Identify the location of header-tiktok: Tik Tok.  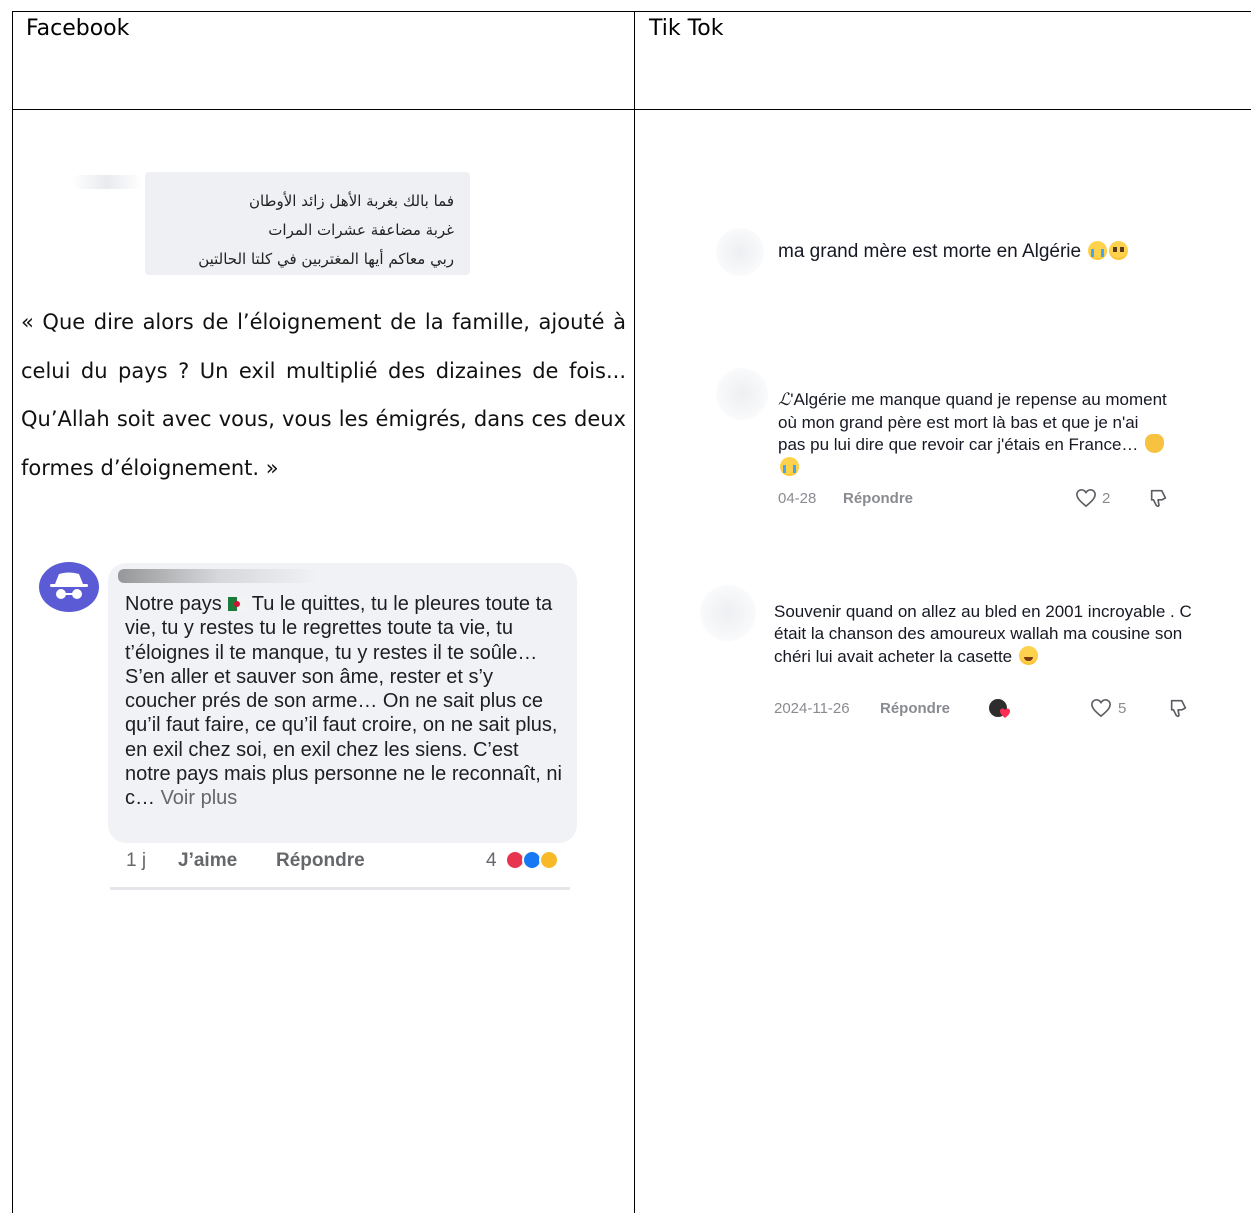
(686, 28).